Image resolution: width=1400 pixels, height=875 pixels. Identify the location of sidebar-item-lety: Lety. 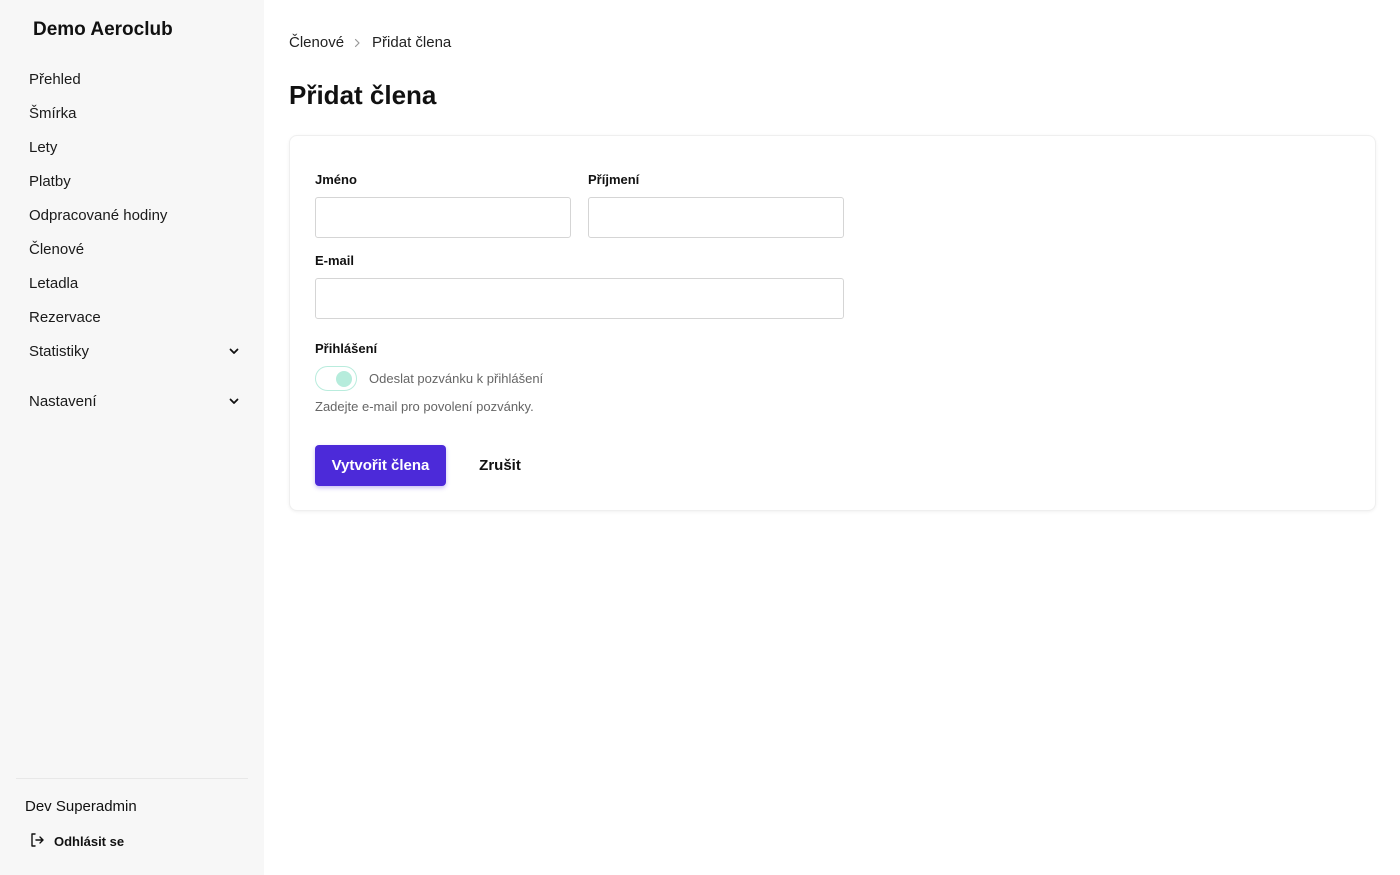
(132, 147).